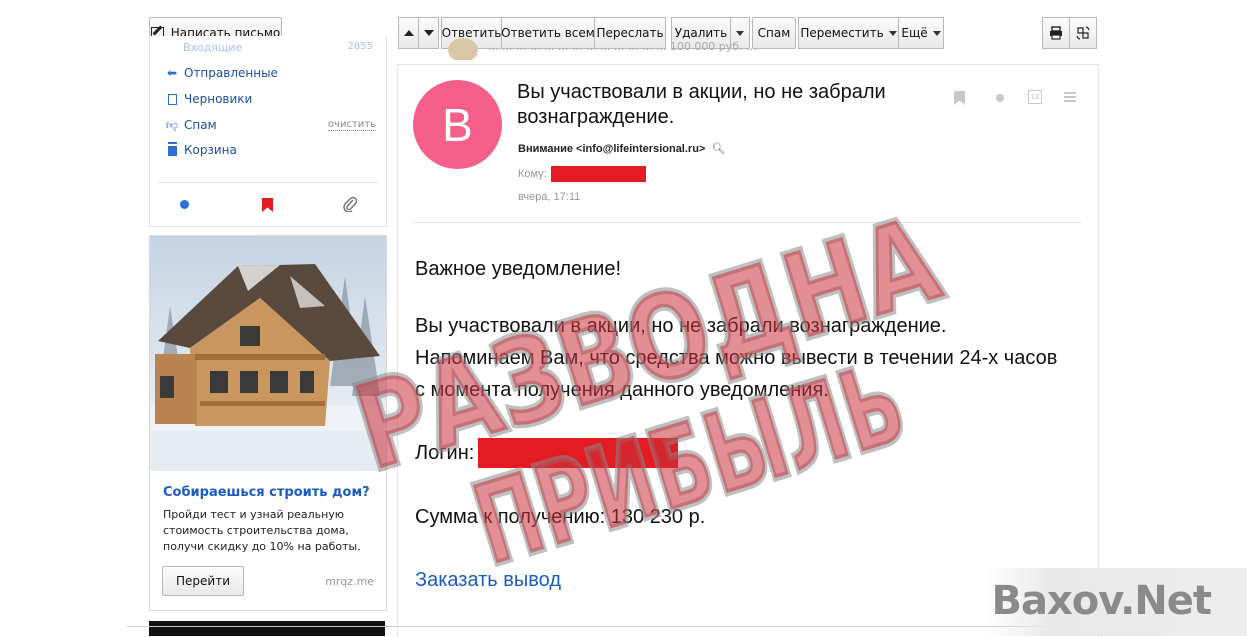 This screenshot has height=637, width=1247. Describe the element at coordinates (598, 174) in the screenshot. I see `redacted-recipient` at that location.